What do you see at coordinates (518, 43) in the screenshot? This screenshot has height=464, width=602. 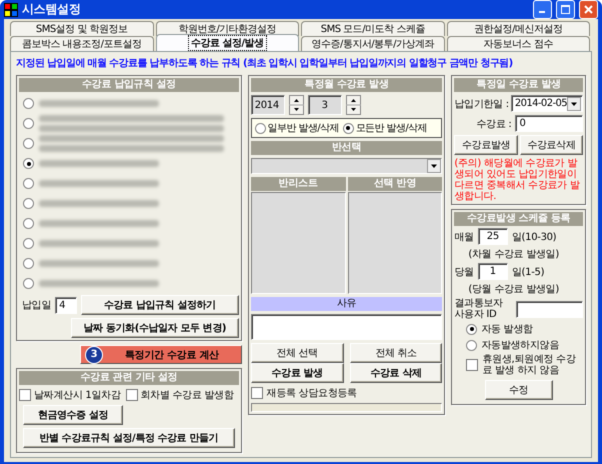 I see `tab: 자동보너스 점수` at bounding box center [518, 43].